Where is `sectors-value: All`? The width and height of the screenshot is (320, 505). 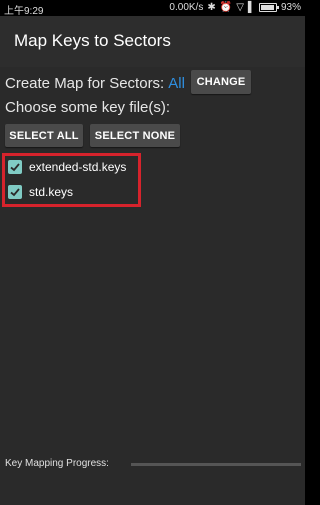 sectors-value: All is located at coordinates (176, 83).